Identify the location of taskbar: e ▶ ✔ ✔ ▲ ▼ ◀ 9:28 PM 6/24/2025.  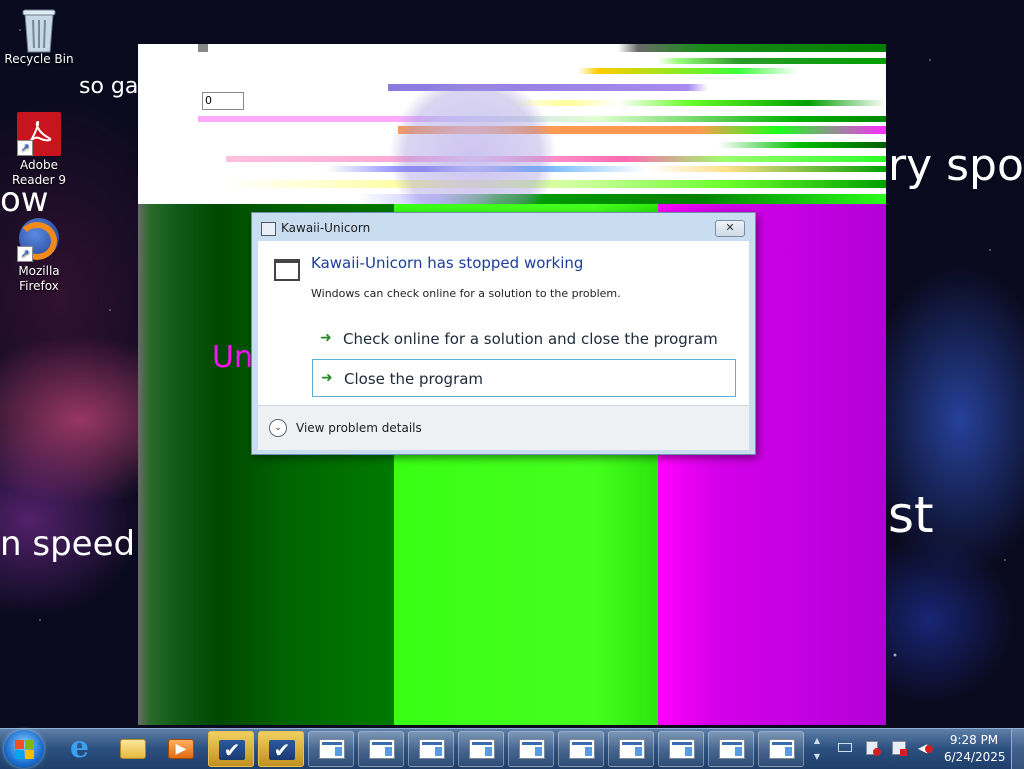
(512, 748).